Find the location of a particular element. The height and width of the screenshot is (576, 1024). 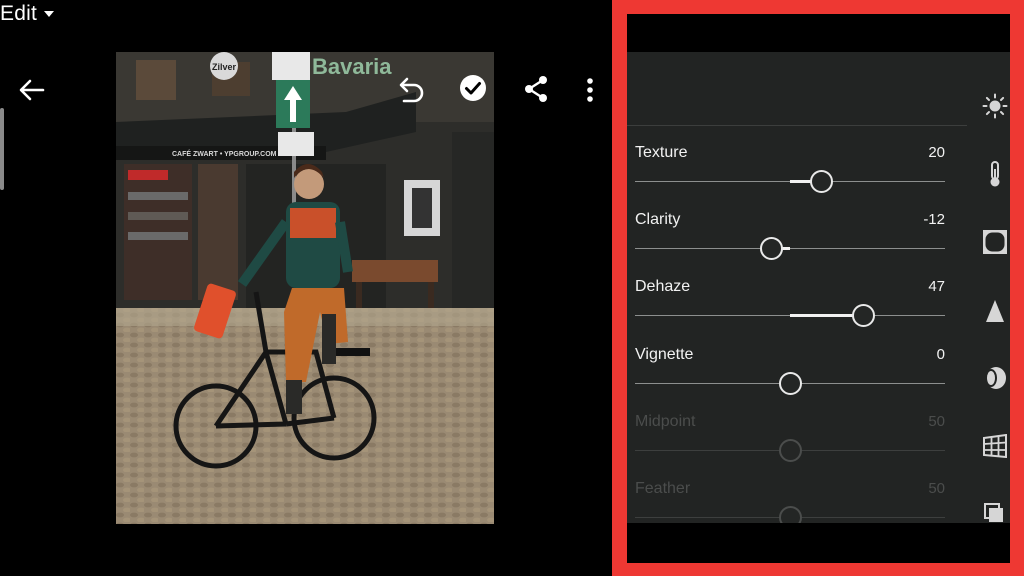

tool-icon-column is located at coordinates (994, 287).